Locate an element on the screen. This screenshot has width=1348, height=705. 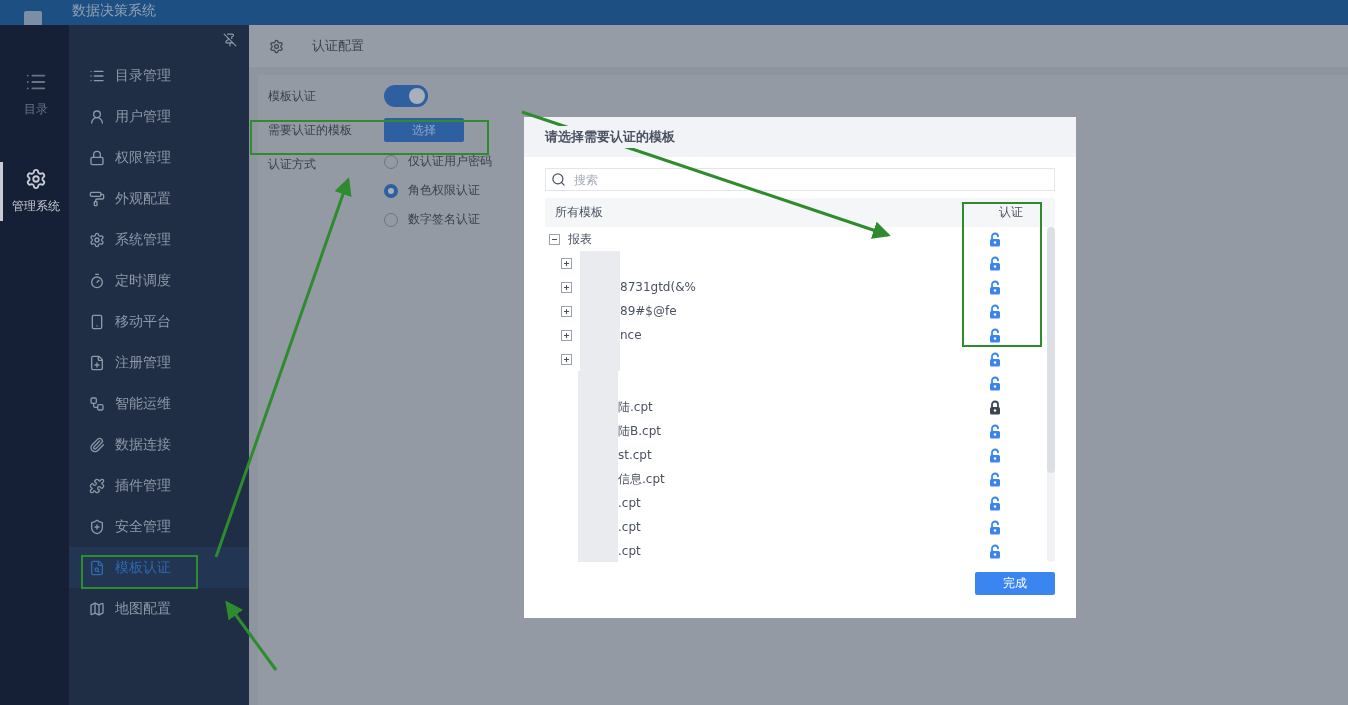
search-field: 搜索 is located at coordinates (800, 179).